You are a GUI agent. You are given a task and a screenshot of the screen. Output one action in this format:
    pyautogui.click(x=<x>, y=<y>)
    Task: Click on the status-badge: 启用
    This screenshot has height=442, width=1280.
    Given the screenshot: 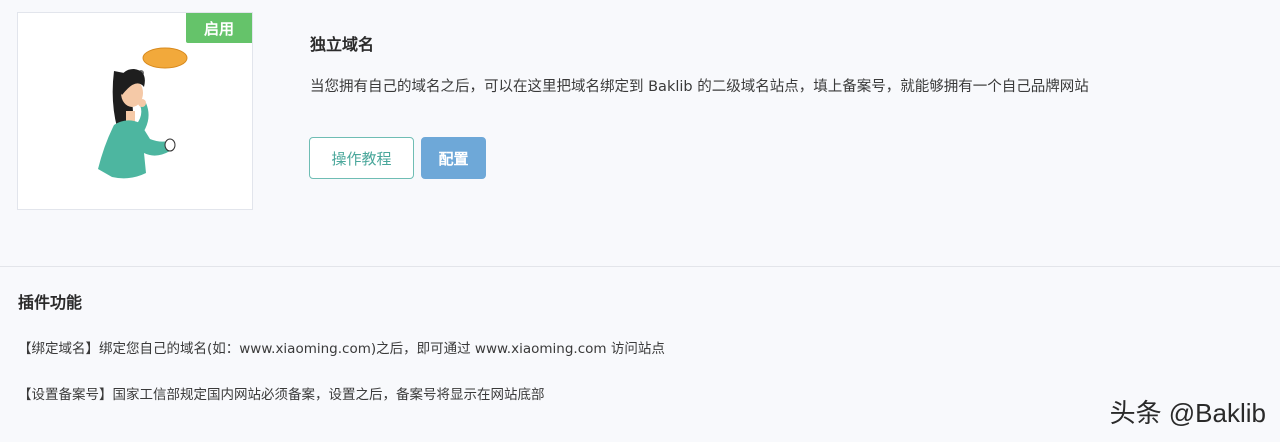 What is the action you would take?
    pyautogui.click(x=219, y=28)
    